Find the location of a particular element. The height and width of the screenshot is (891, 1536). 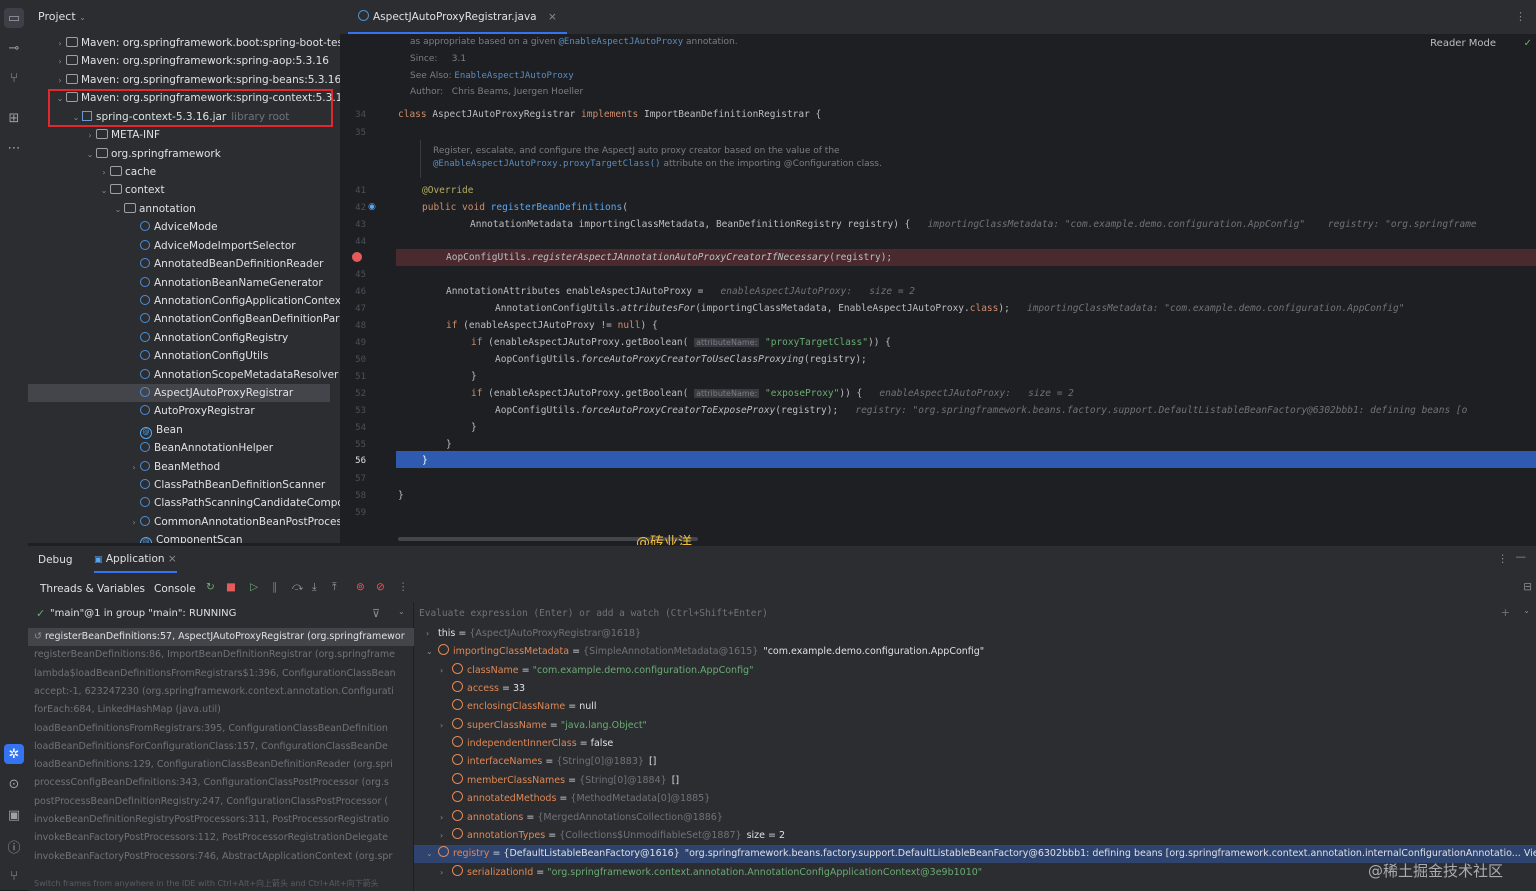

tree-row: @ Bean is located at coordinates (155, 430).